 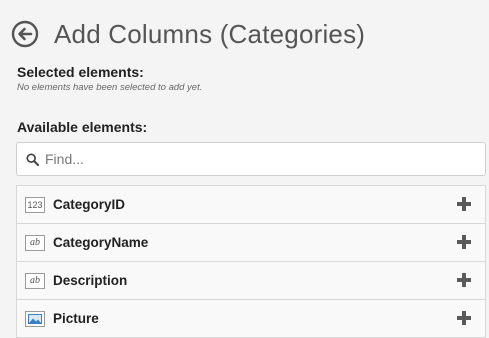 I want to click on list-item-label: CategoryID, so click(x=89, y=204).